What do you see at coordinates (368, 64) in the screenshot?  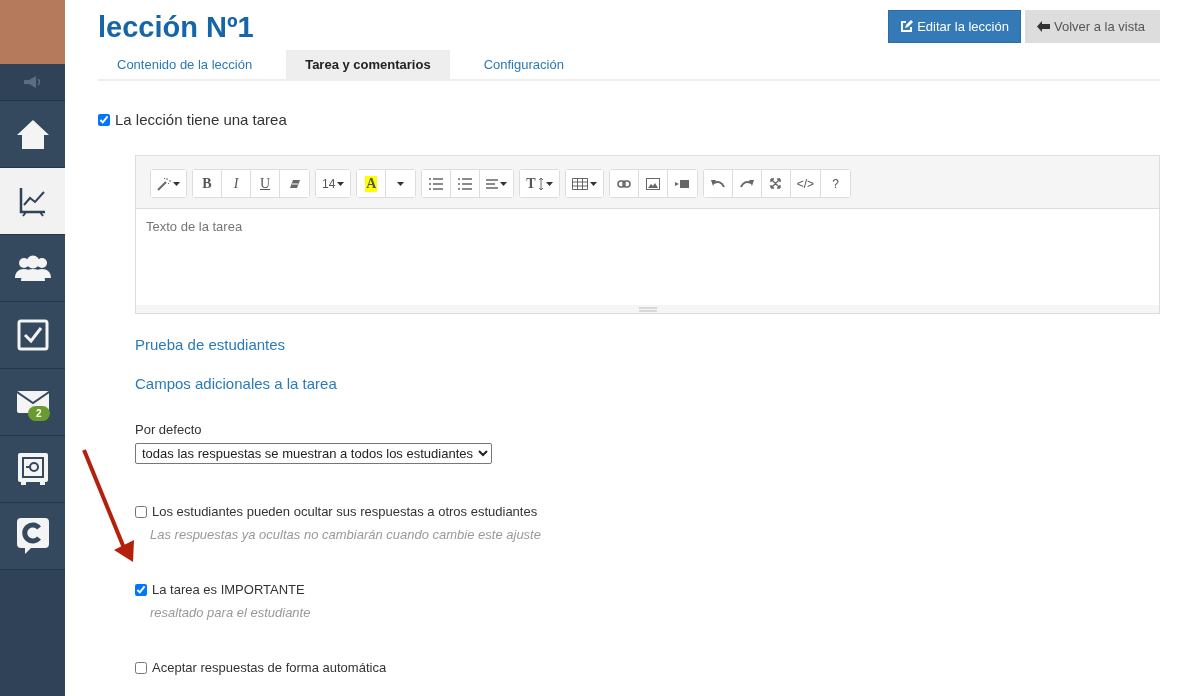 I see `tab: Tarea y comentarios` at bounding box center [368, 64].